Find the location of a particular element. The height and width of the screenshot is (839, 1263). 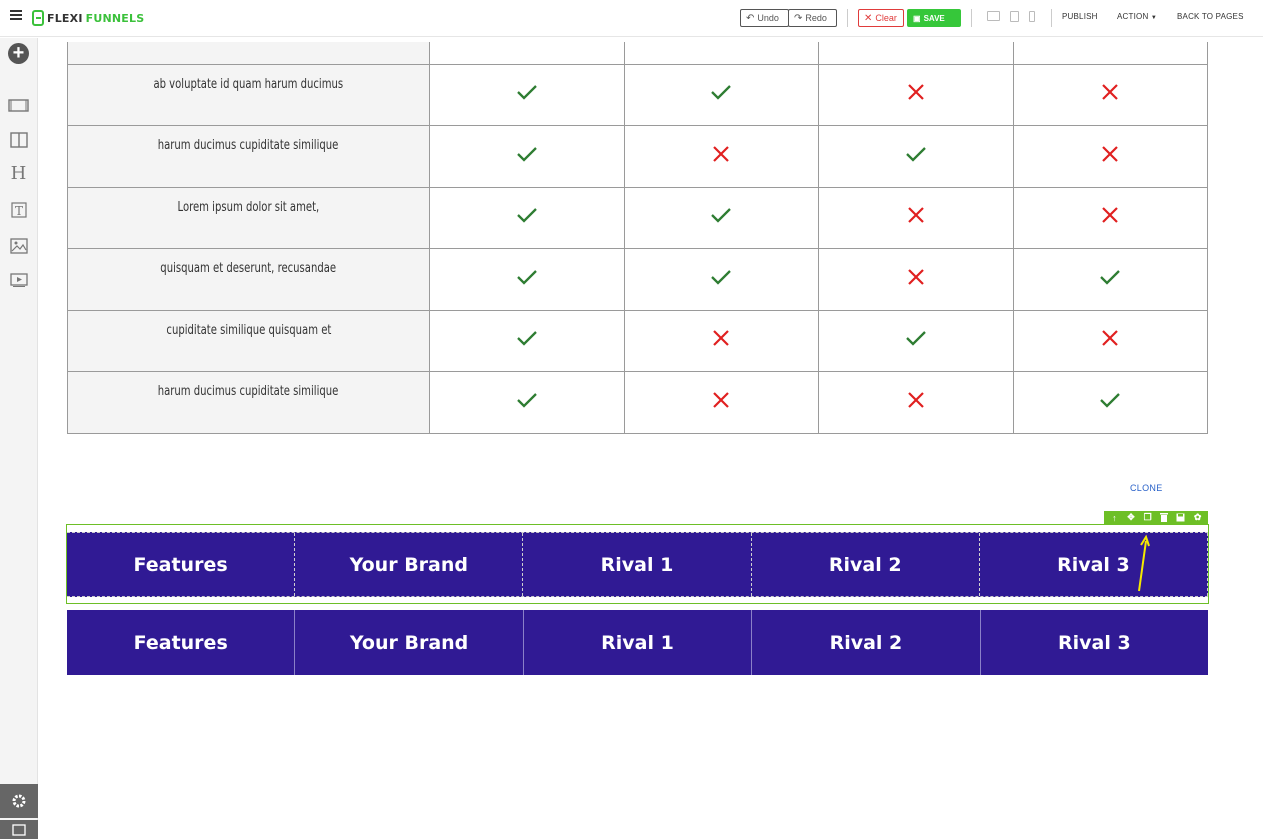

clone-icon: ❐ is located at coordinates (1147, 517).